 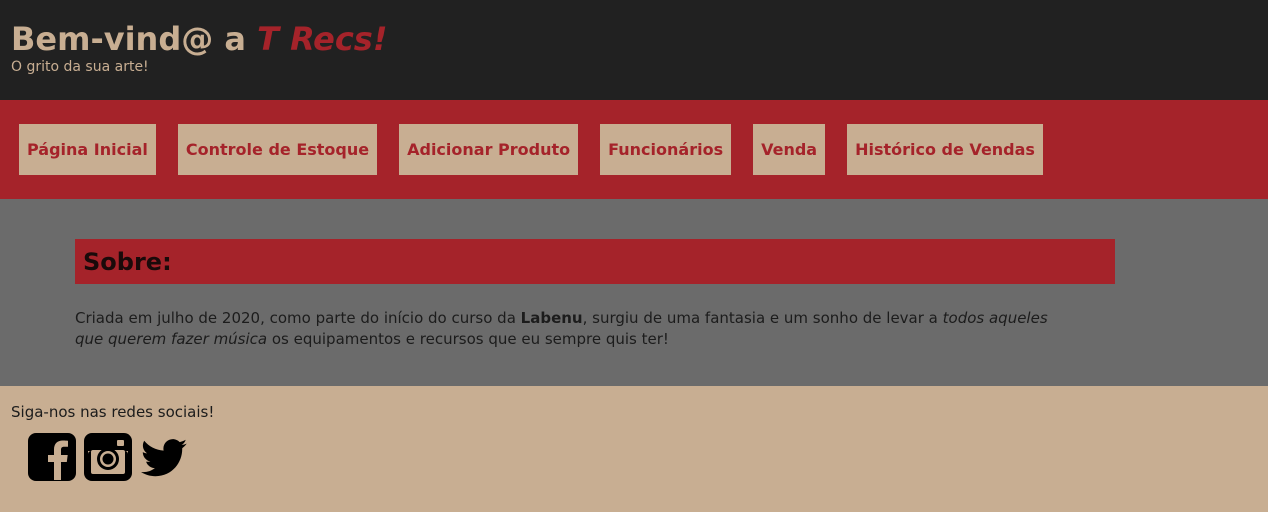 What do you see at coordinates (80, 67) in the screenshot?
I see `site-tagline: O grito da sua arte!` at bounding box center [80, 67].